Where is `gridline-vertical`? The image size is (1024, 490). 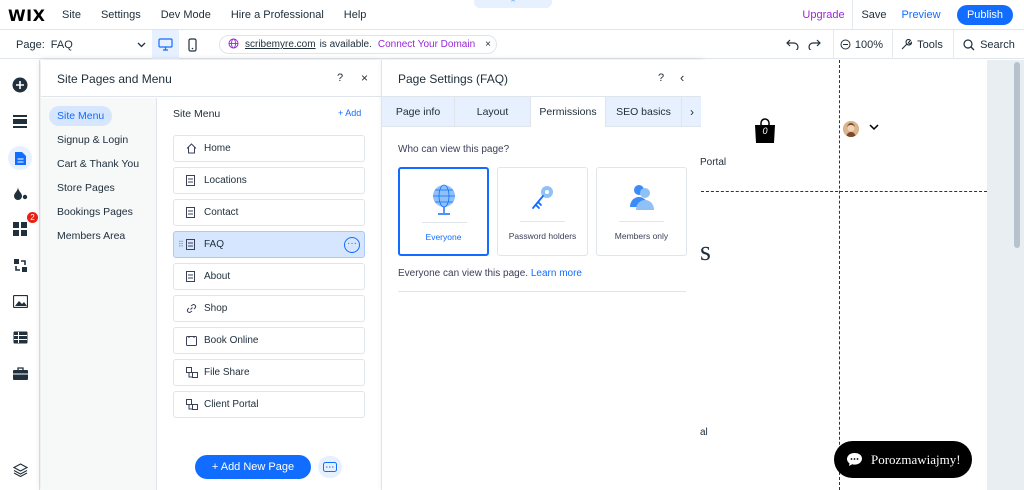
gridline-vertical is located at coordinates (839, 275).